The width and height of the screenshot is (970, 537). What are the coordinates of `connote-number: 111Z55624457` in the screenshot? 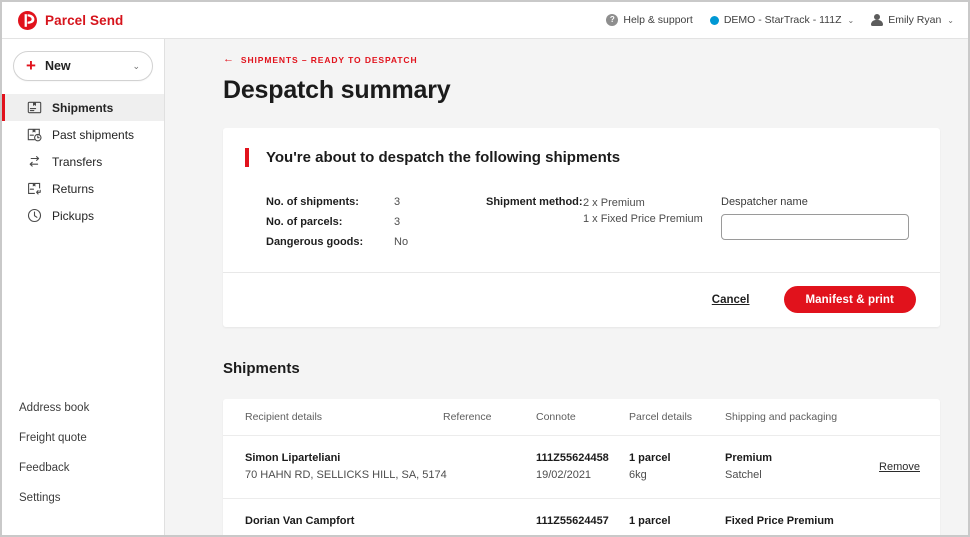 It's located at (572, 520).